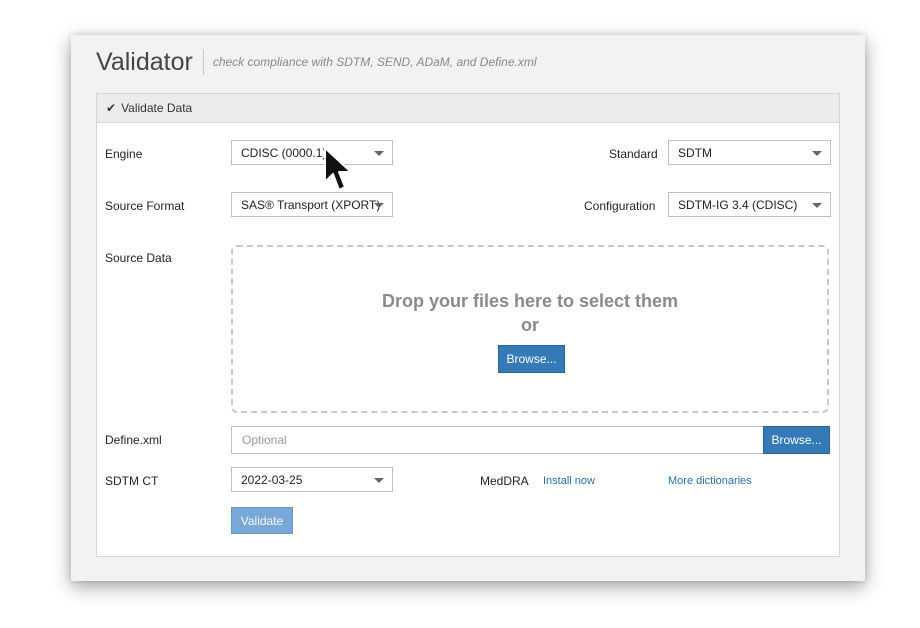 This screenshot has width=920, height=628. Describe the element at coordinates (633, 154) in the screenshot. I see `standard-label: Standard` at that location.